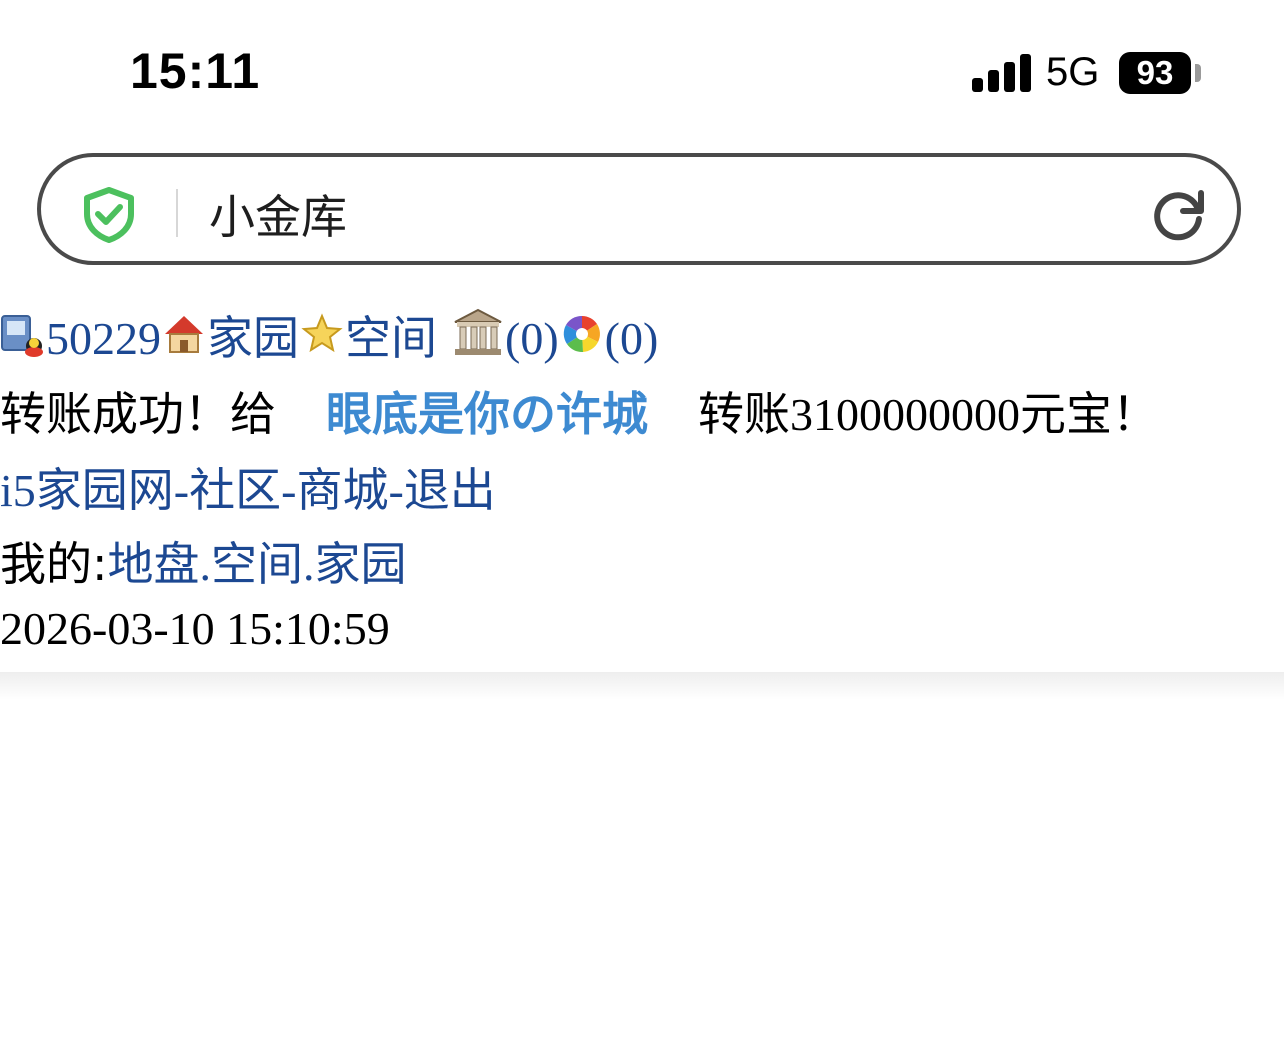 This screenshot has width=1284, height=1049. Describe the element at coordinates (487, 414) in the screenshot. I see `recipient-name: 眼底是你の许城` at that location.